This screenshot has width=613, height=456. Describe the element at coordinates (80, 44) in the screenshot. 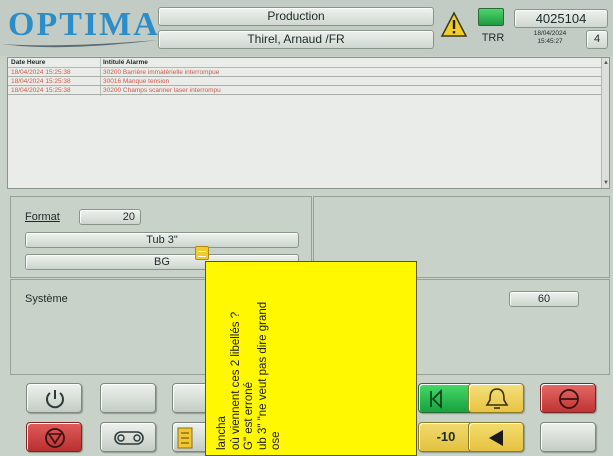

I see `logo-swoosh-icon` at that location.